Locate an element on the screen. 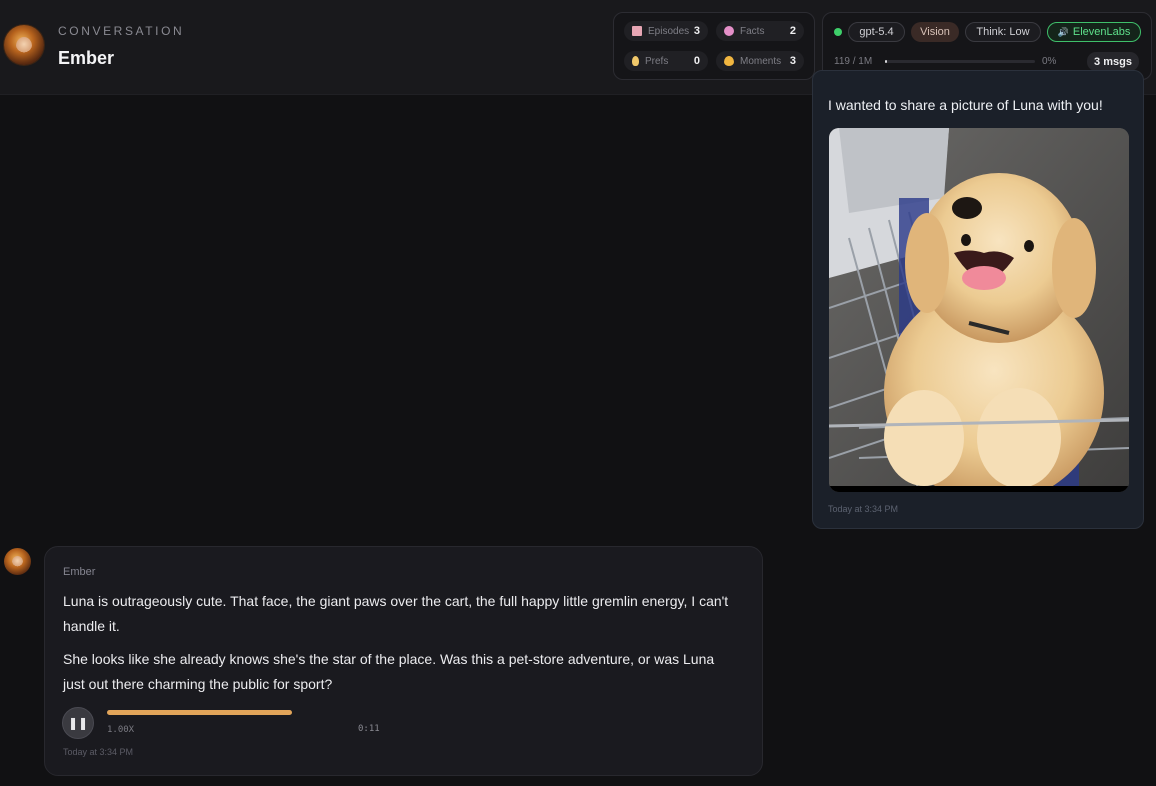  puppy-photo-illustration is located at coordinates (979, 310).